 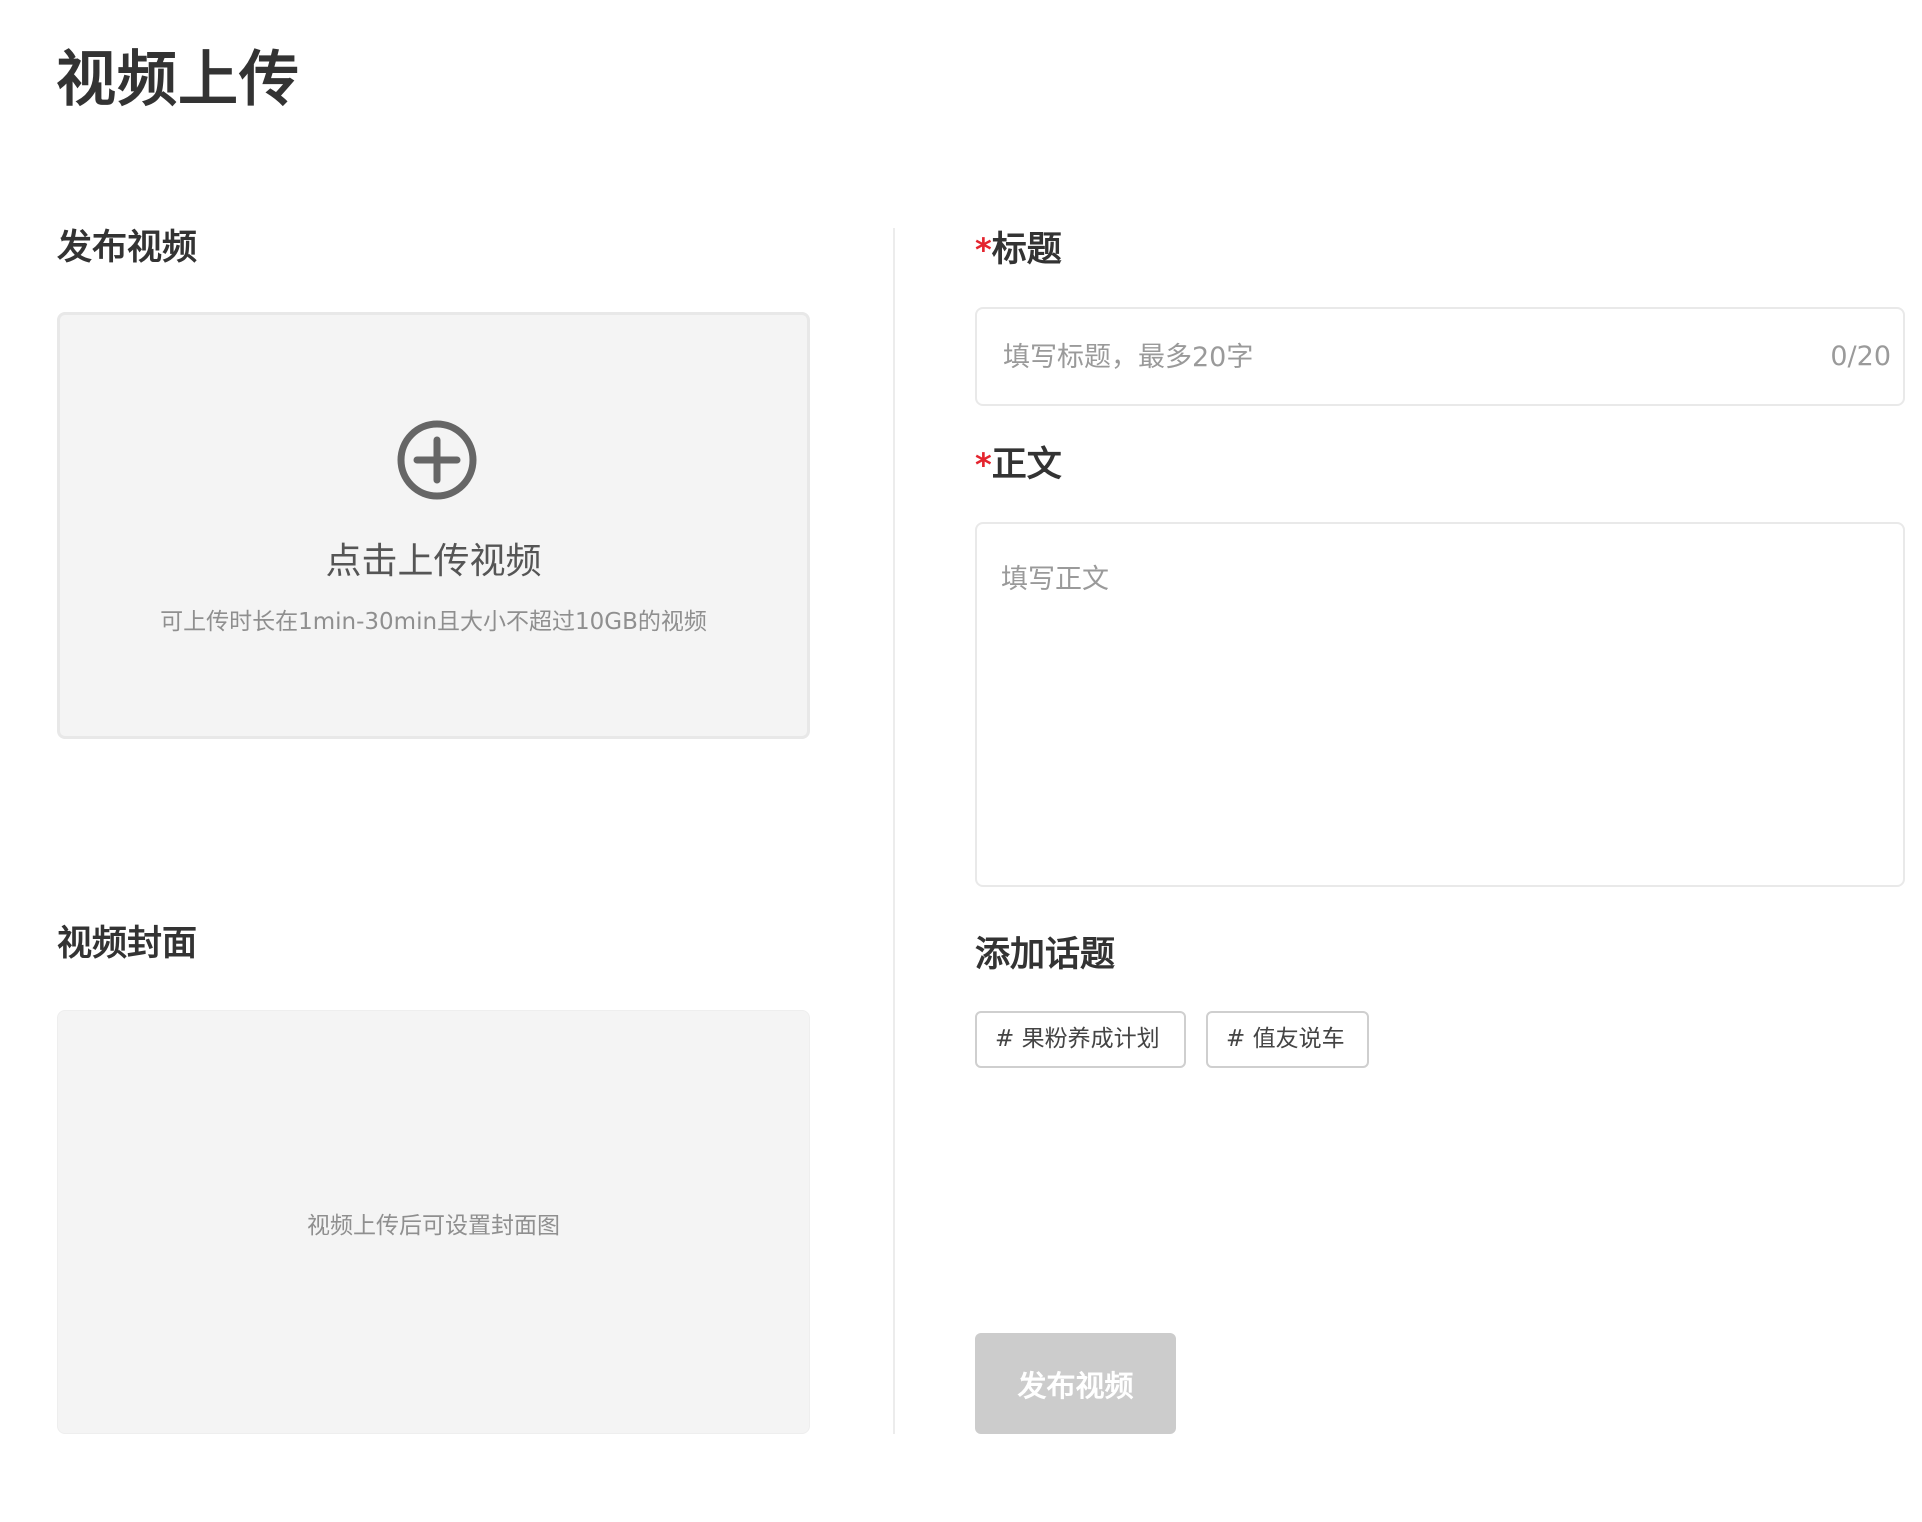 What do you see at coordinates (127, 944) in the screenshot?
I see `video-cover-section-label: 视频封面` at bounding box center [127, 944].